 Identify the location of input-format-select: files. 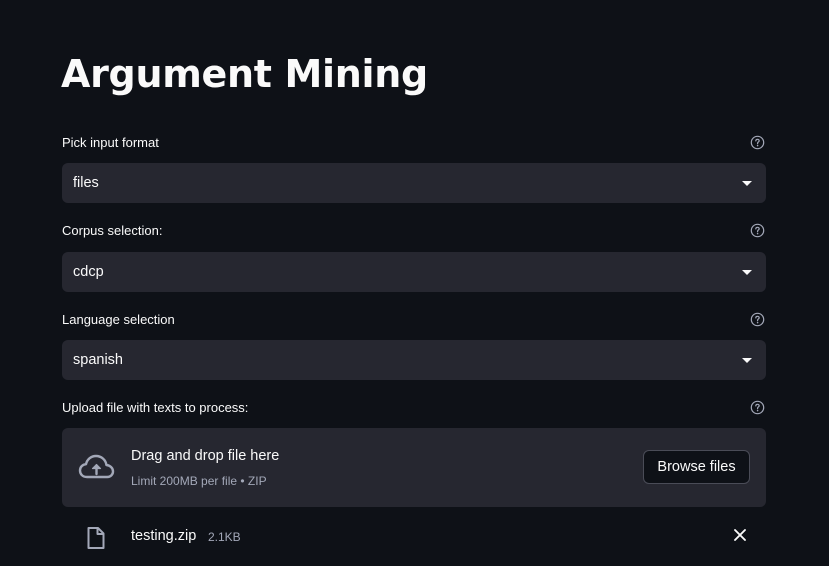
(414, 183).